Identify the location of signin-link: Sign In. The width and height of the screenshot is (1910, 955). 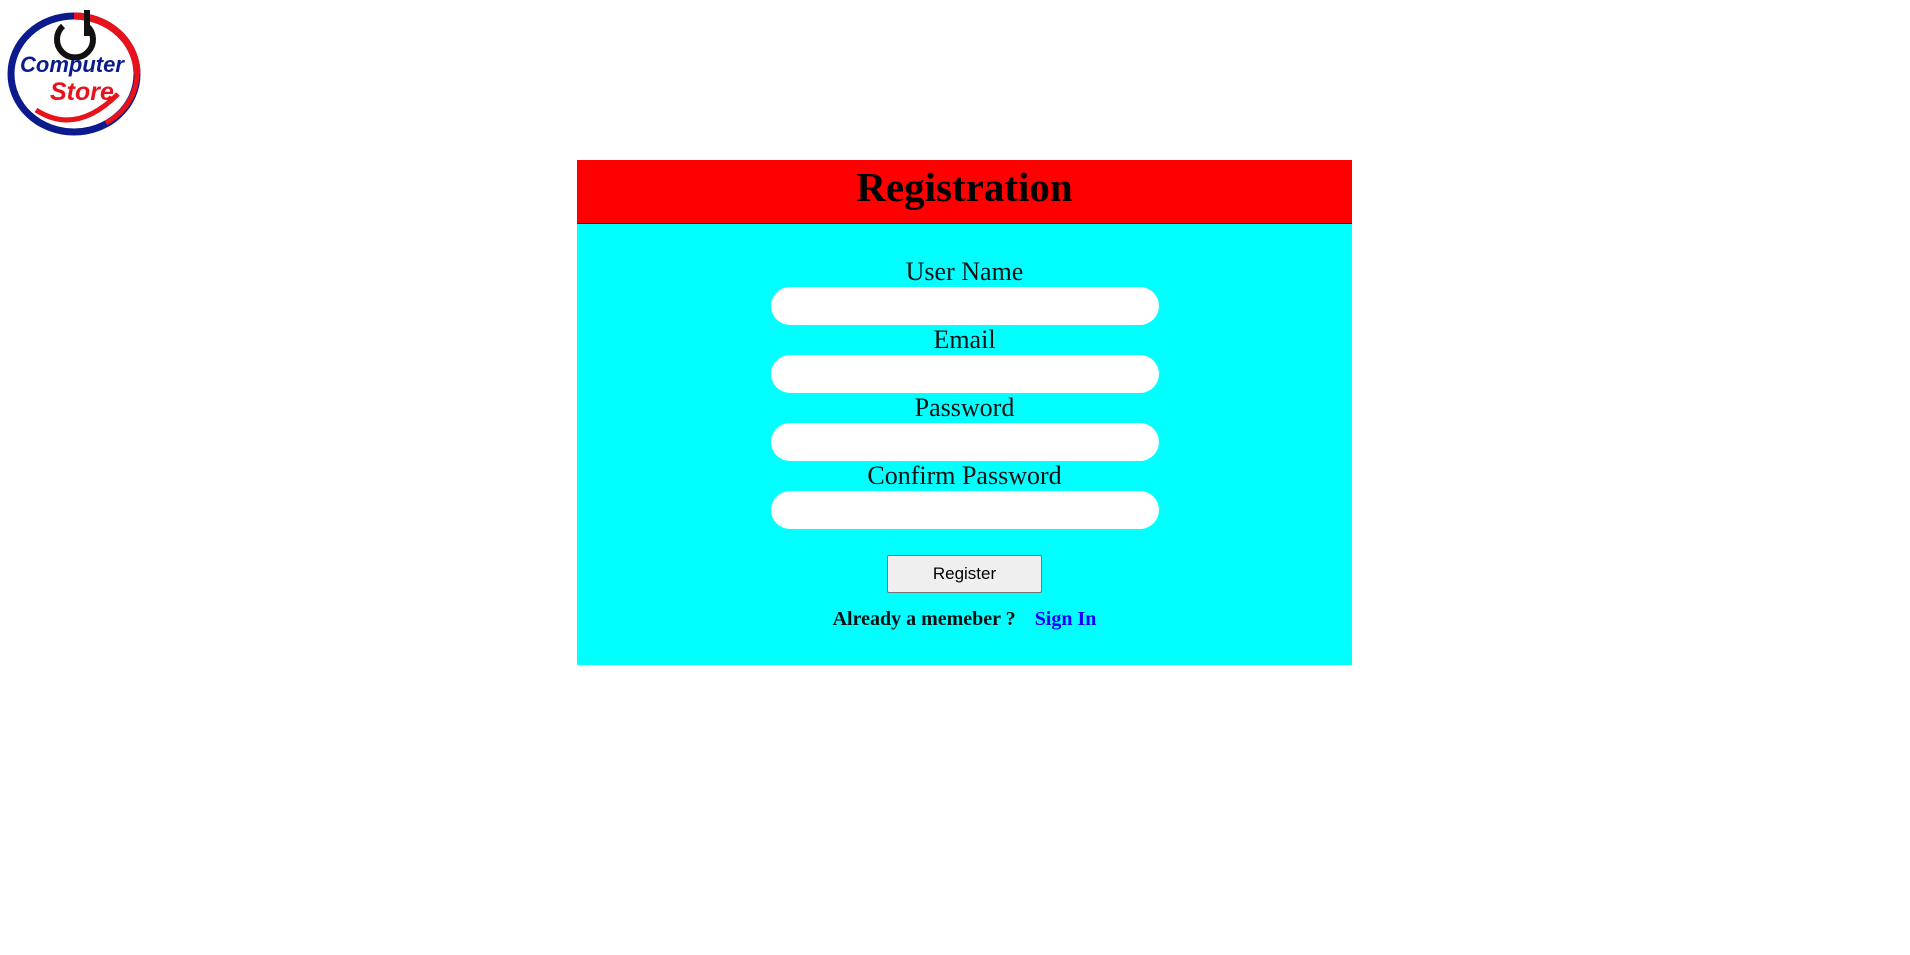
(1066, 619).